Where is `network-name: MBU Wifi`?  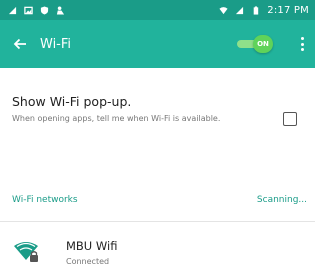
network-name: MBU Wifi is located at coordinates (92, 245).